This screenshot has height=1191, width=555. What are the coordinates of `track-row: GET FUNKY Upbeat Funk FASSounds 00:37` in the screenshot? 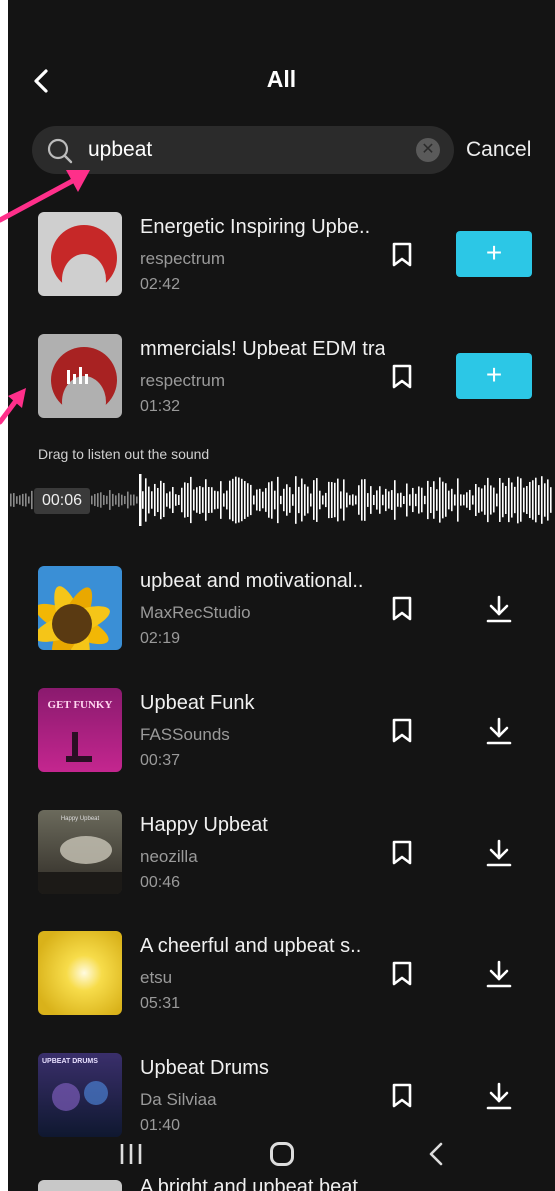 It's located at (281, 738).